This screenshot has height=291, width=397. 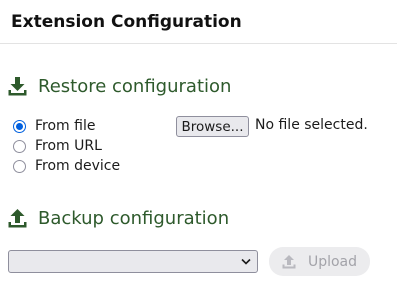 I want to click on download-icon, so click(x=17, y=85).